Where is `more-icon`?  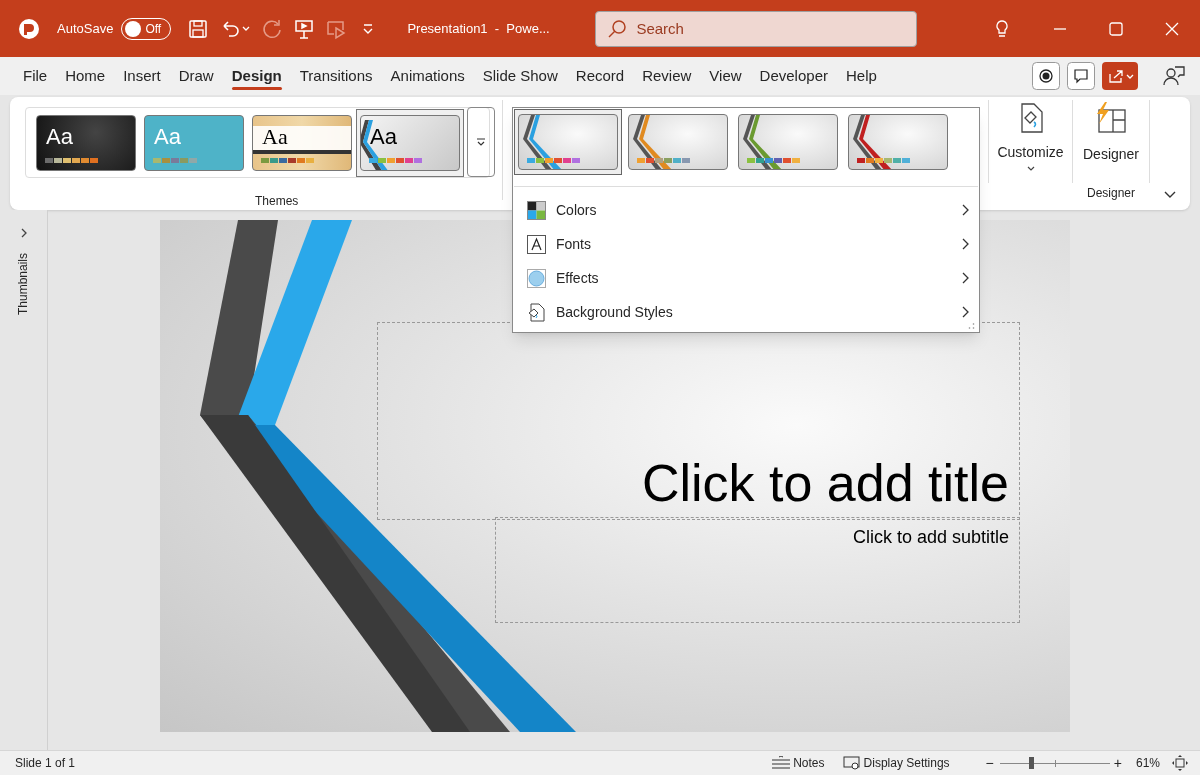 more-icon is located at coordinates (481, 142).